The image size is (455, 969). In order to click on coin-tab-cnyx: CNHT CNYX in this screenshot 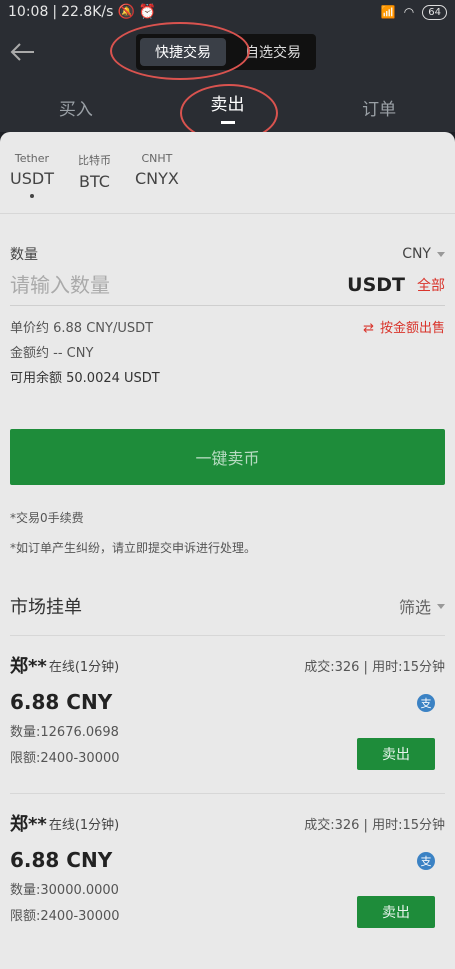, I will do `click(157, 182)`.